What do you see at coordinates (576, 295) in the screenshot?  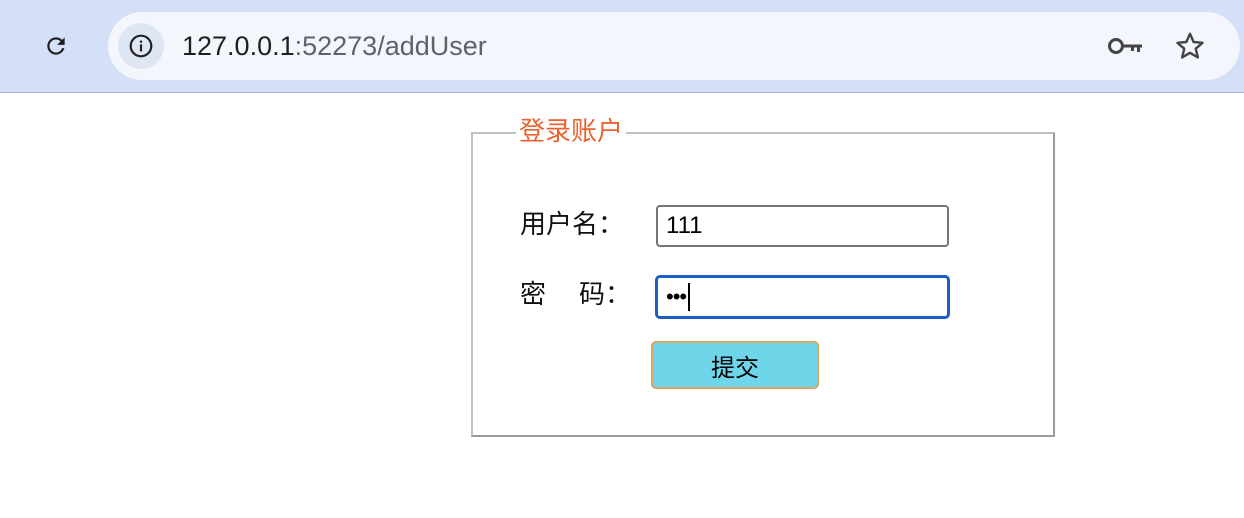 I see `password-label: 密 码：` at bounding box center [576, 295].